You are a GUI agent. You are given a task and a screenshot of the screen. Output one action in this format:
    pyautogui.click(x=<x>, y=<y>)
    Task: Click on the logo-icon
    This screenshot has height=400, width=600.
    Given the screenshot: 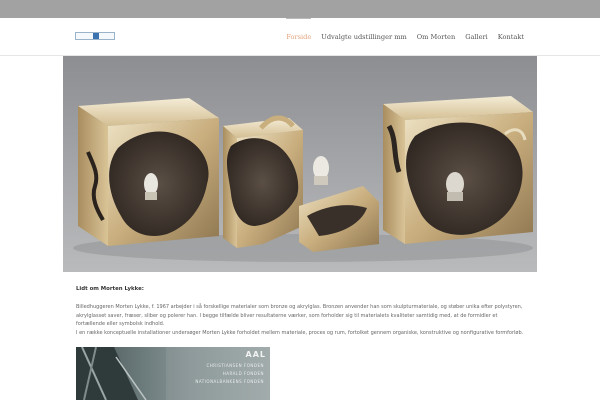 What is the action you would take?
    pyautogui.click(x=96, y=36)
    